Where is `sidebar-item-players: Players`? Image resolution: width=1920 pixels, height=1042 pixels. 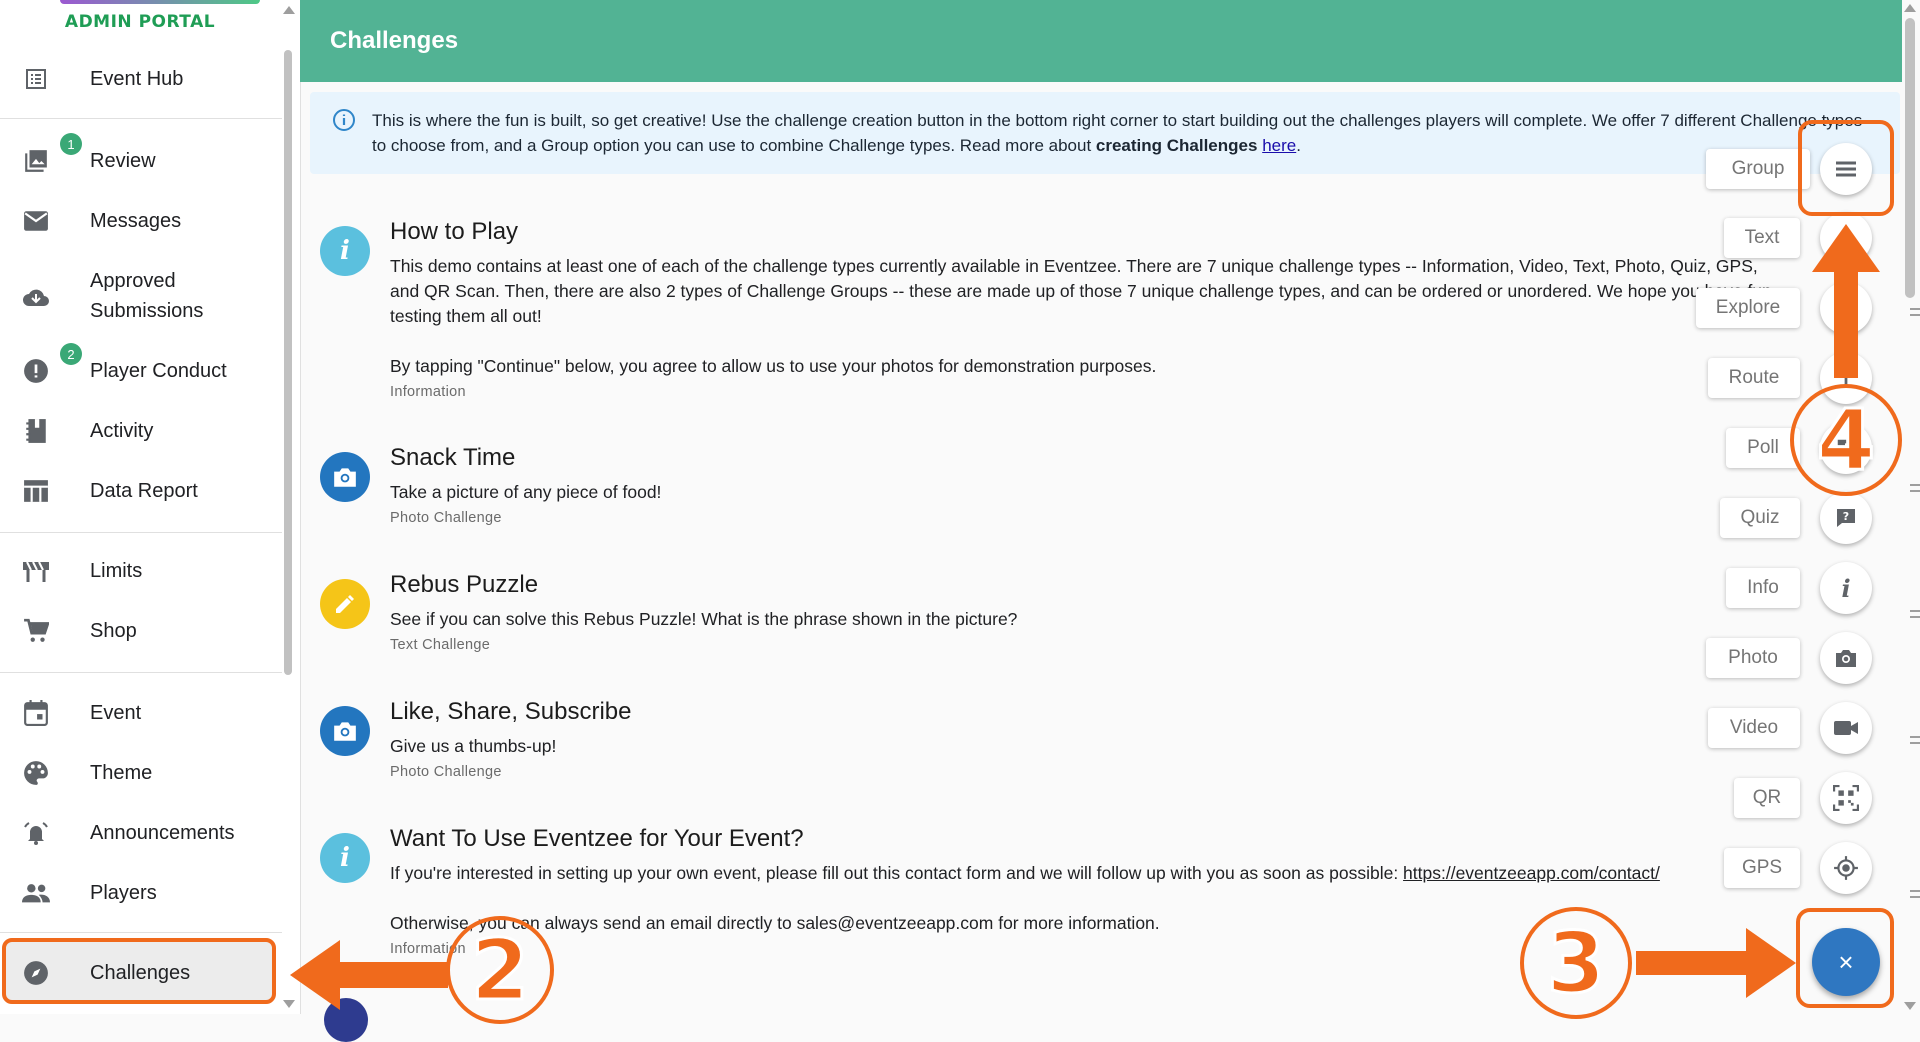 sidebar-item-players: Players is located at coordinates (141, 893).